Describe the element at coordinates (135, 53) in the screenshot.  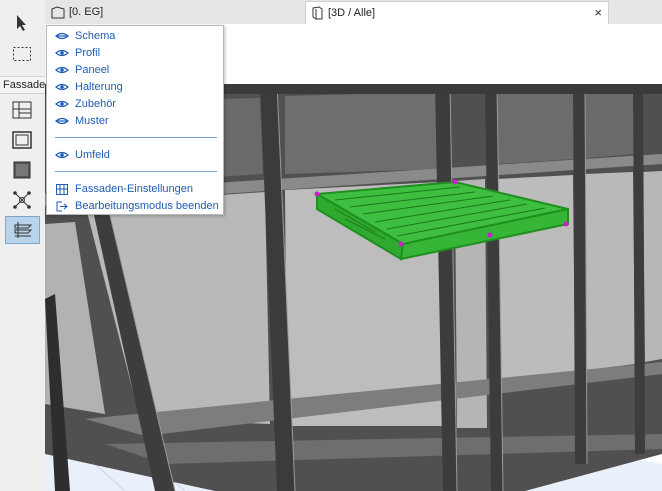
I see `menu-item-profil: Profil` at that location.